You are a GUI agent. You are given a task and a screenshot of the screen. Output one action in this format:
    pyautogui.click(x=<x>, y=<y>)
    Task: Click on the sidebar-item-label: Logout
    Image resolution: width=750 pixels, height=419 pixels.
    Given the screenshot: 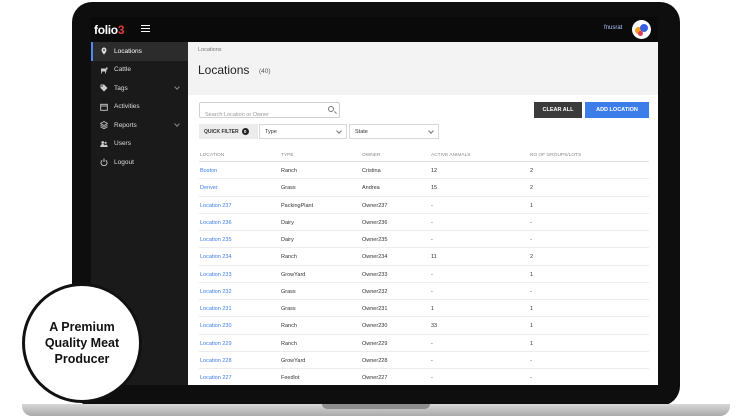 What is the action you would take?
    pyautogui.click(x=124, y=162)
    